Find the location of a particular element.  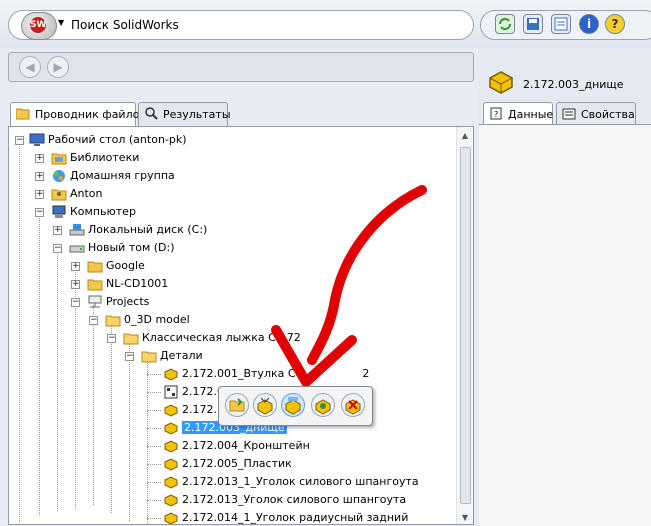

delete-icon is located at coordinates (353, 407).